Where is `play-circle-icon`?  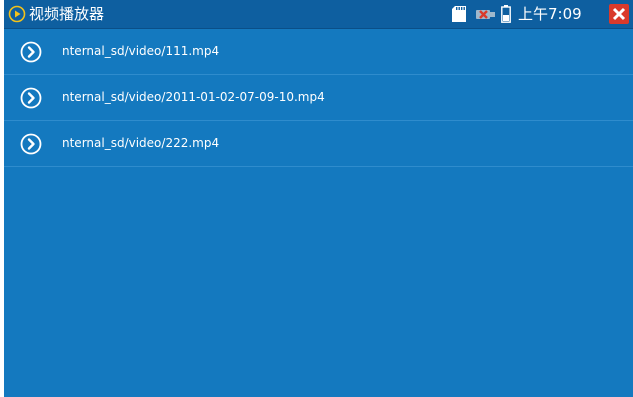 play-circle-icon is located at coordinates (17, 14).